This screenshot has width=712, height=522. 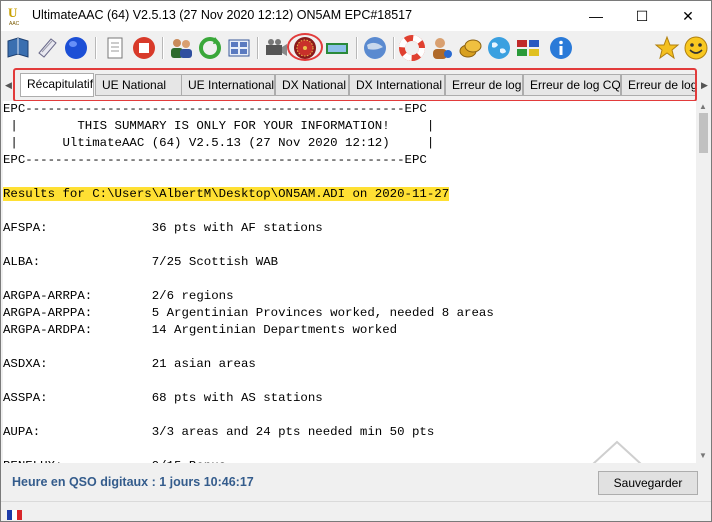 What do you see at coordinates (703, 133) in the screenshot?
I see `scrollbar-thumb` at bounding box center [703, 133].